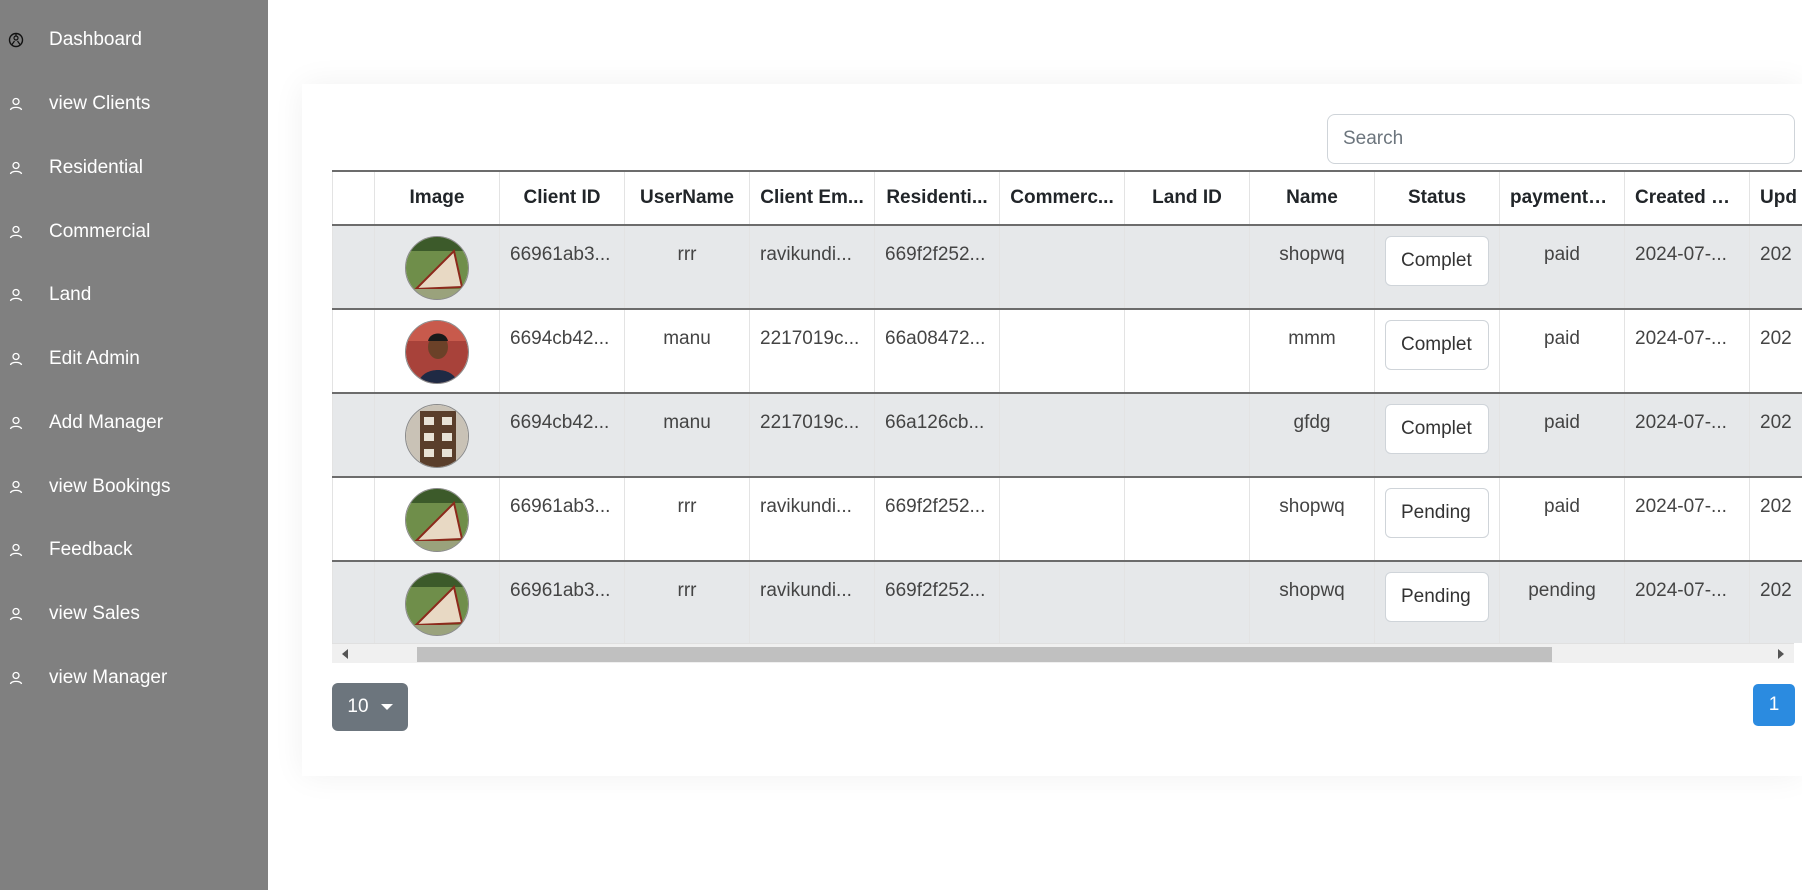 This screenshot has height=890, width=1802. What do you see at coordinates (94, 613) in the screenshot?
I see `sidebar-item-label: view Sales` at bounding box center [94, 613].